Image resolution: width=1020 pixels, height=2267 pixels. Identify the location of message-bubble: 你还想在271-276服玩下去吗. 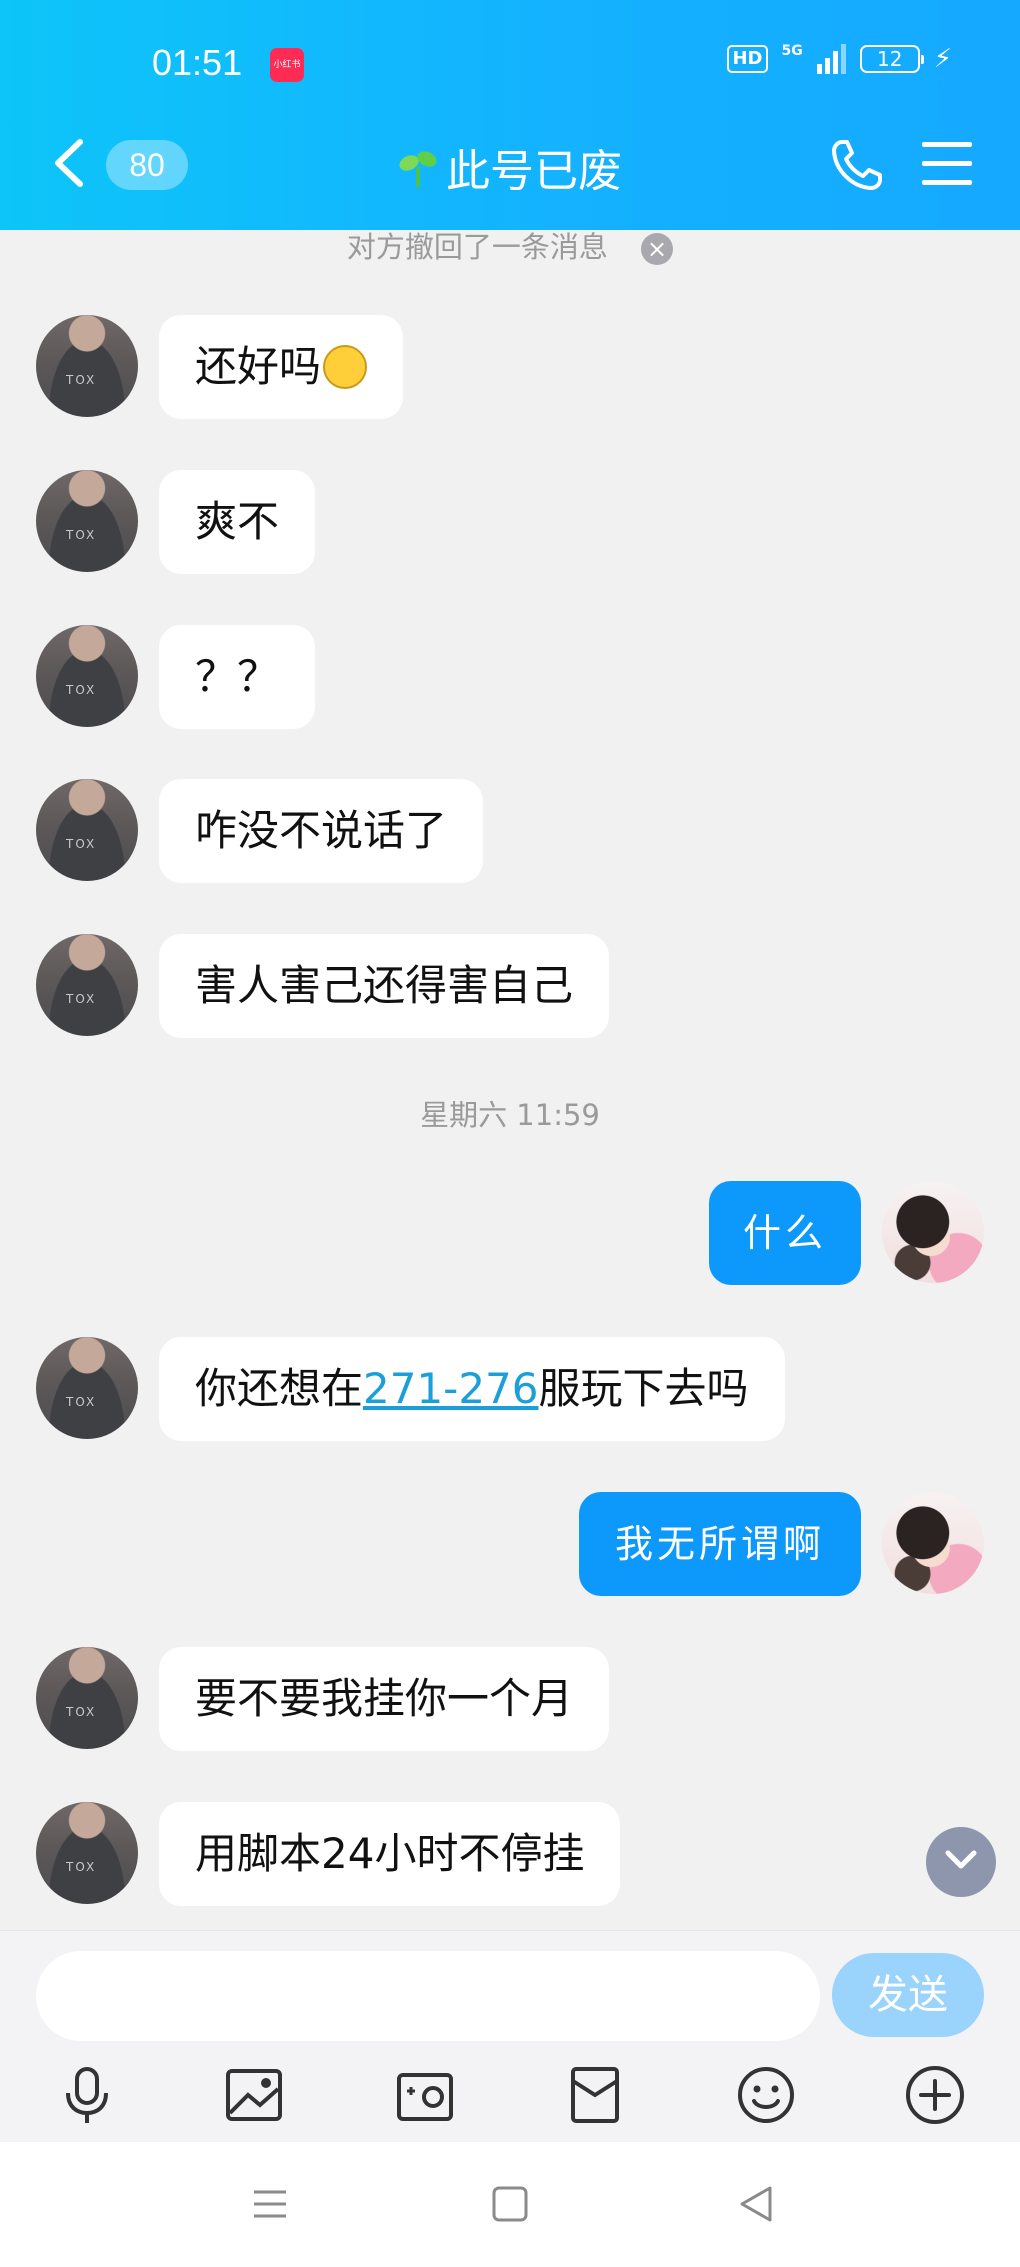
(472, 1389).